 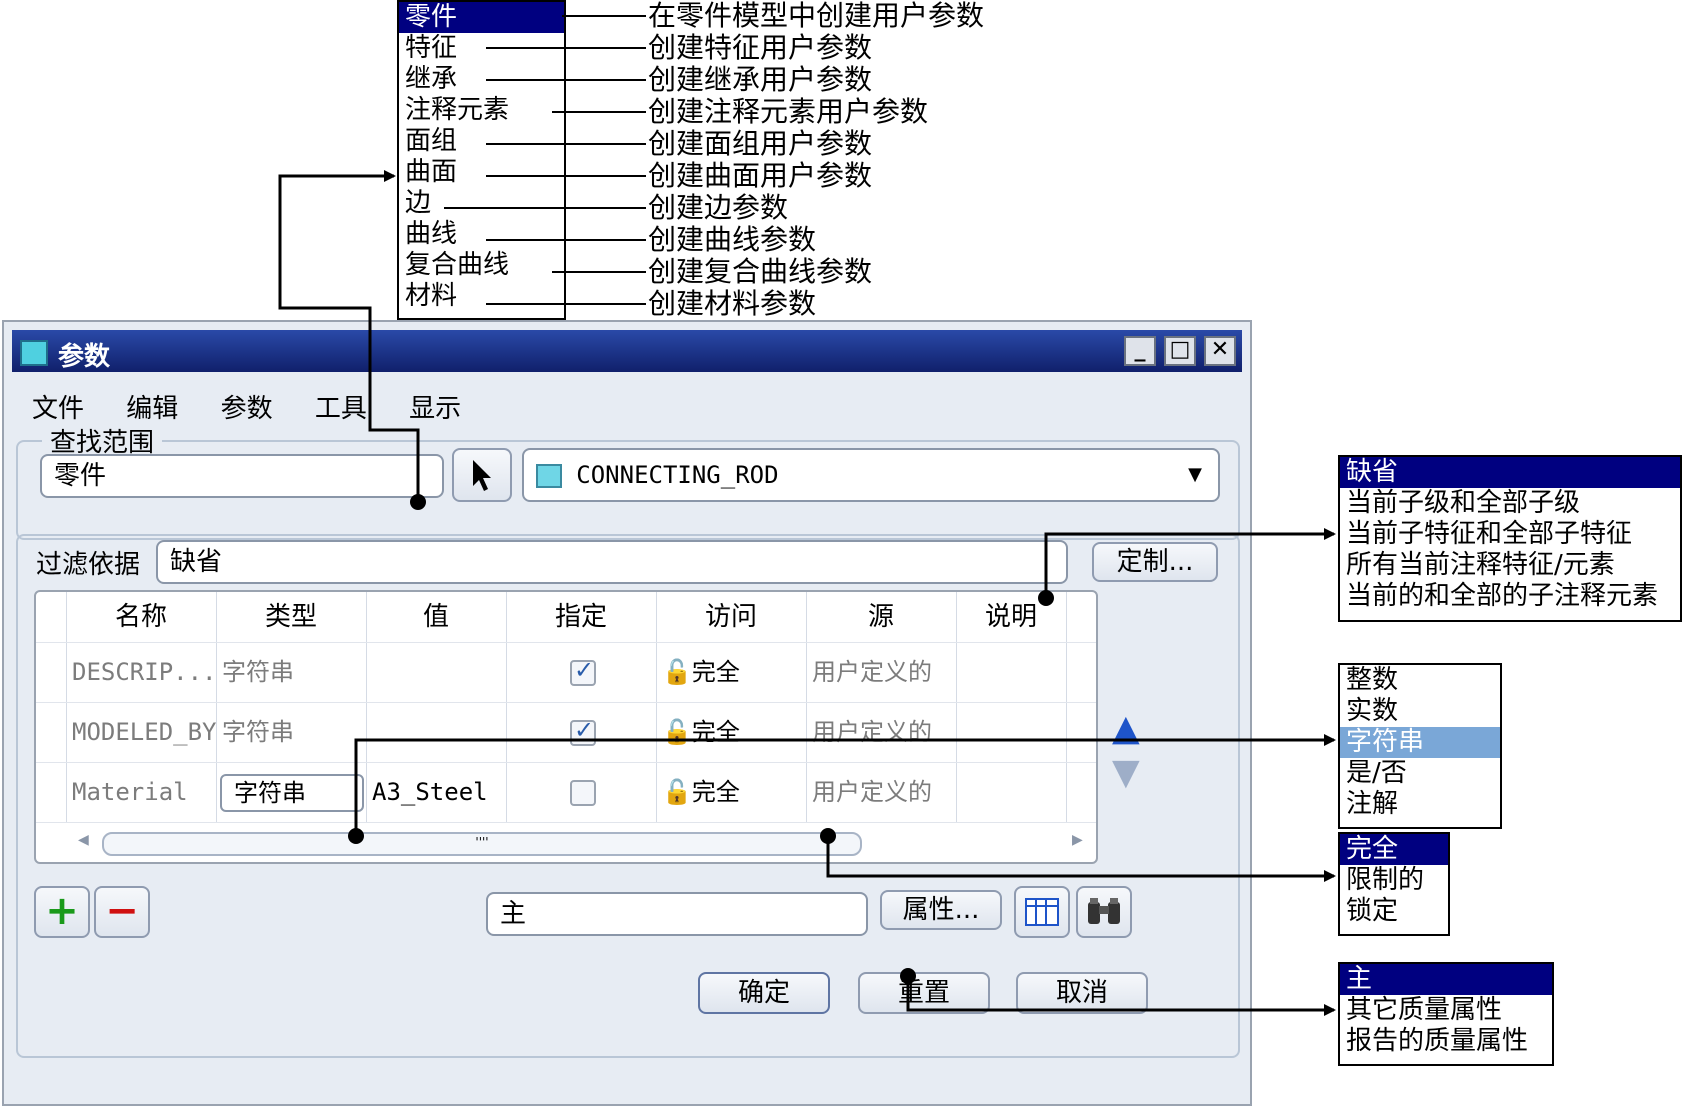 What do you see at coordinates (291, 617) in the screenshot?
I see `col-type: 类型` at bounding box center [291, 617].